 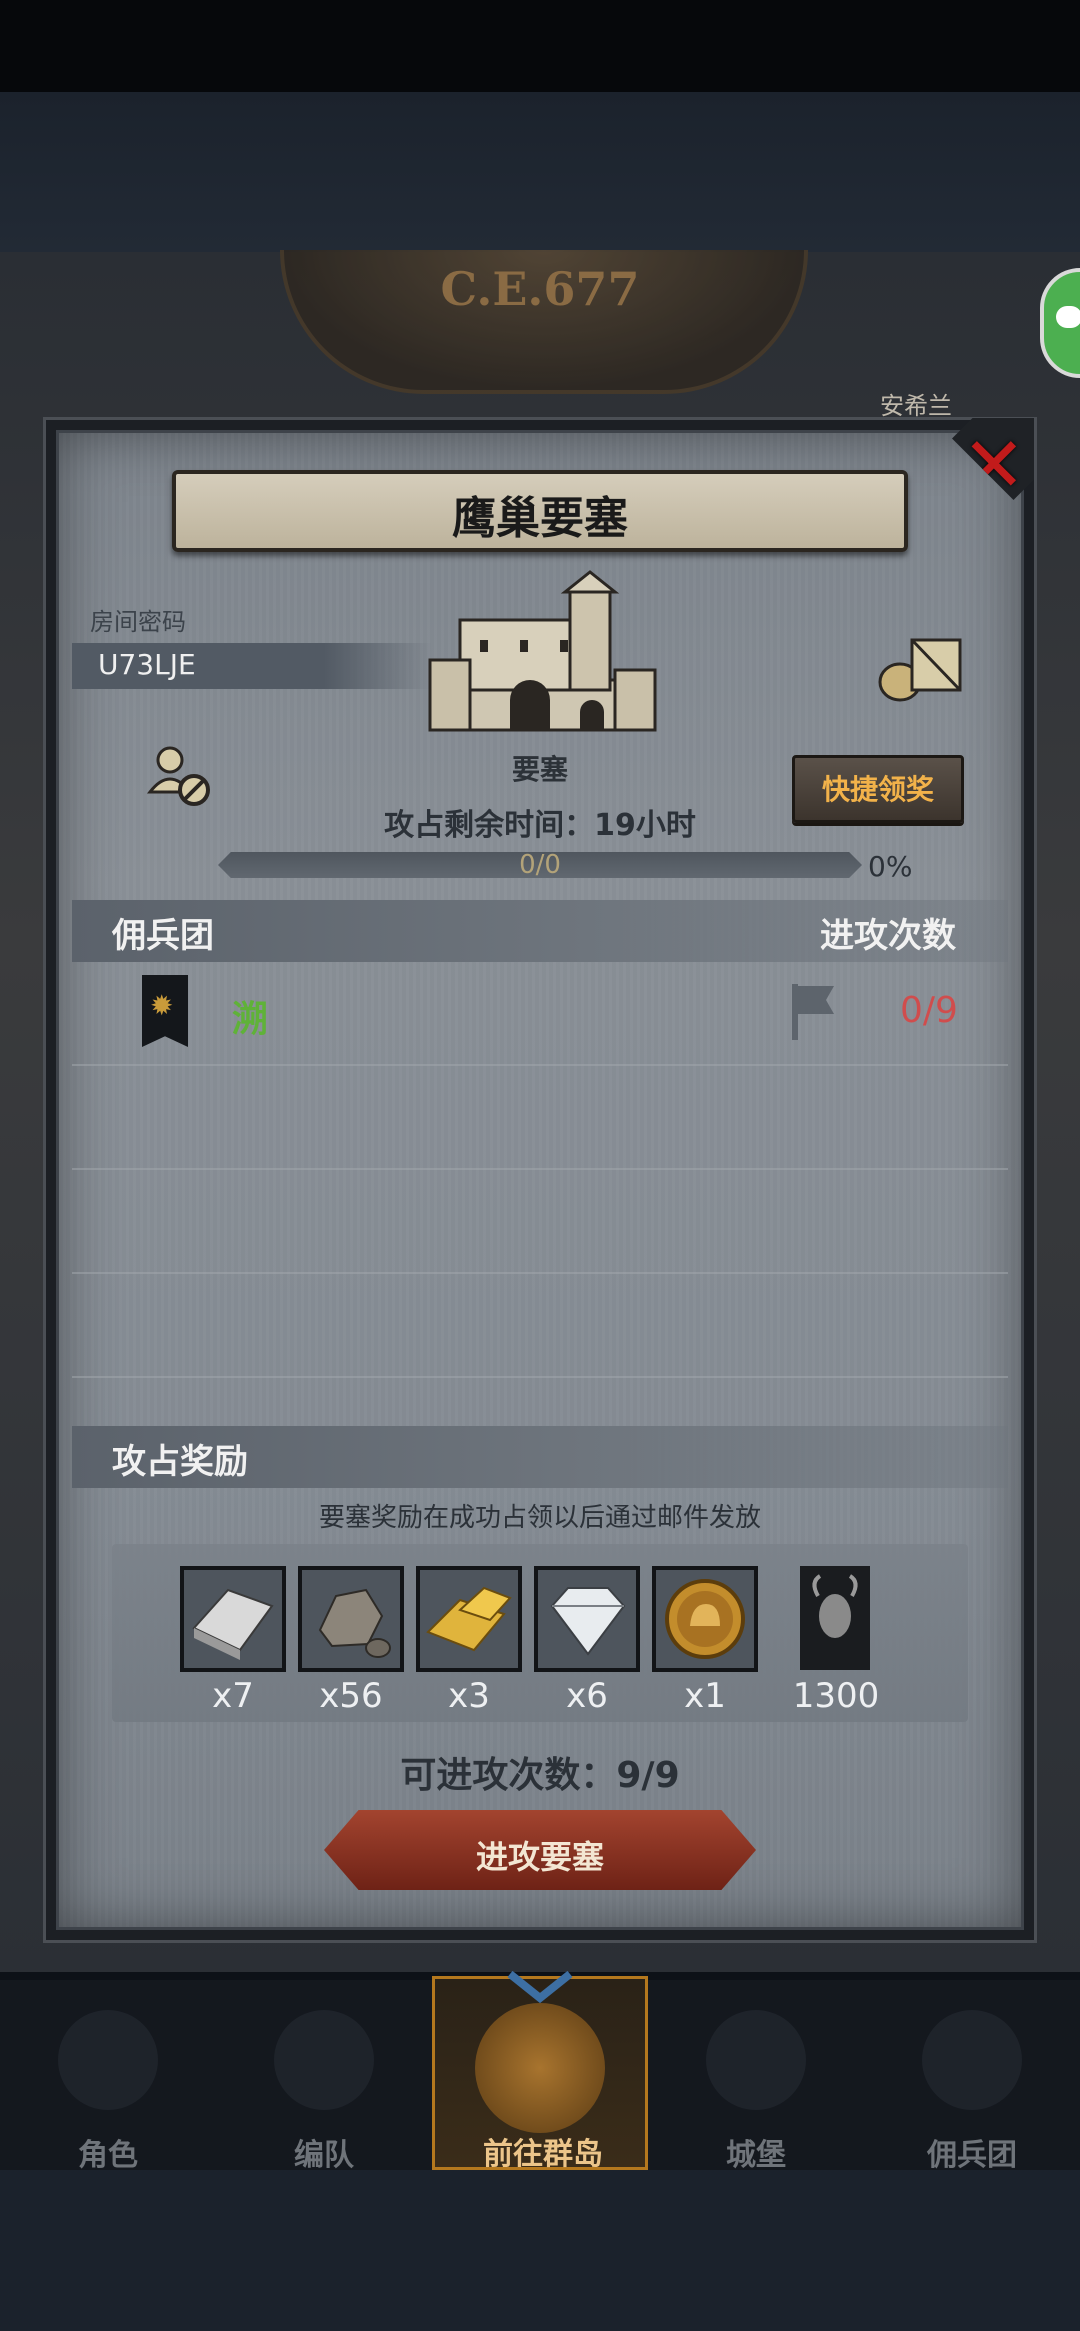 I want to click on flag-icon, so click(x=813, y=1012).